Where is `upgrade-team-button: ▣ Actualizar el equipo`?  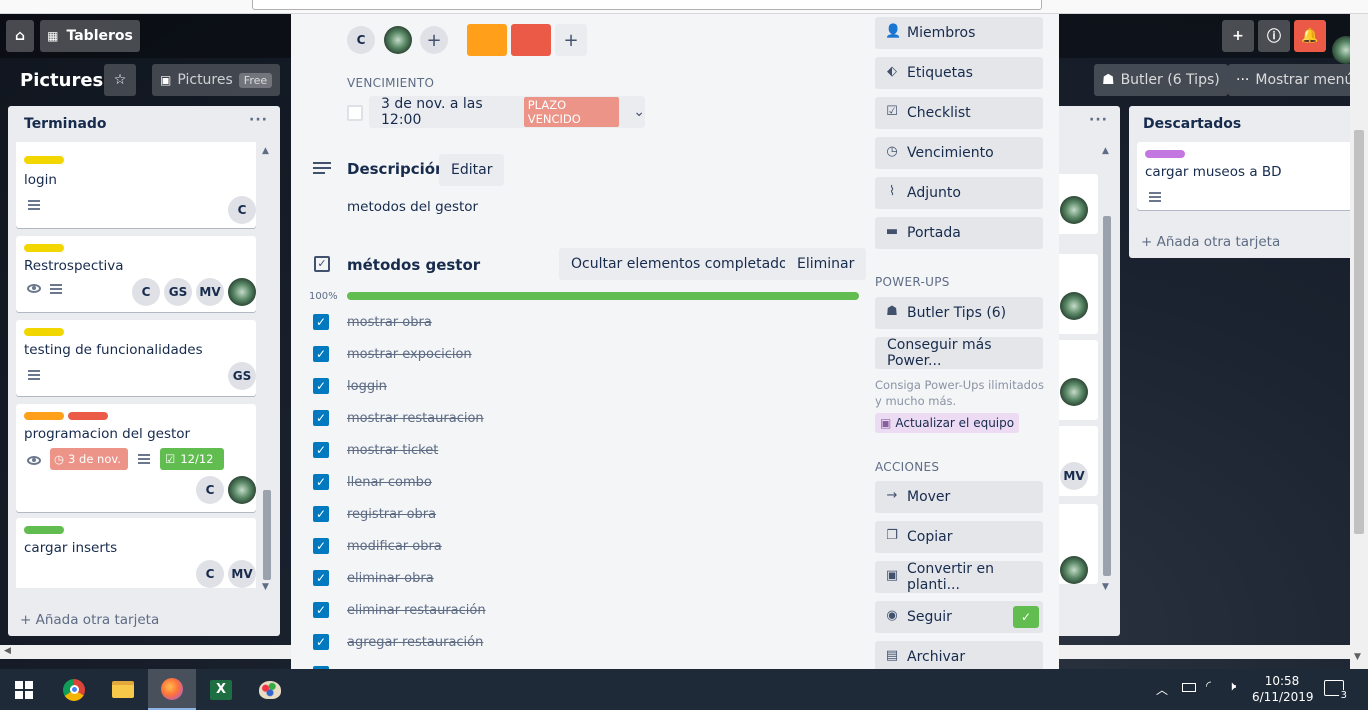
upgrade-team-button: ▣ Actualizar el equipo is located at coordinates (947, 423).